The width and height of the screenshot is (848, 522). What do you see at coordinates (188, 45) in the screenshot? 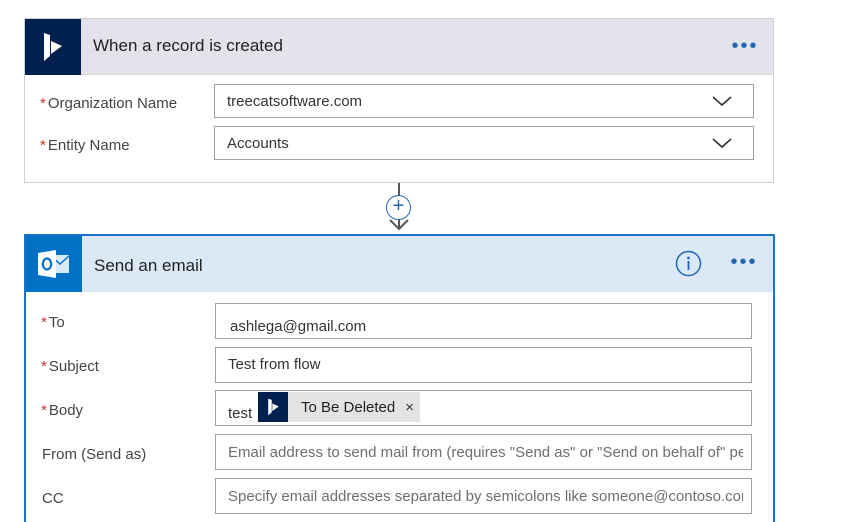
I see `trigger-title: When a record is created` at bounding box center [188, 45].